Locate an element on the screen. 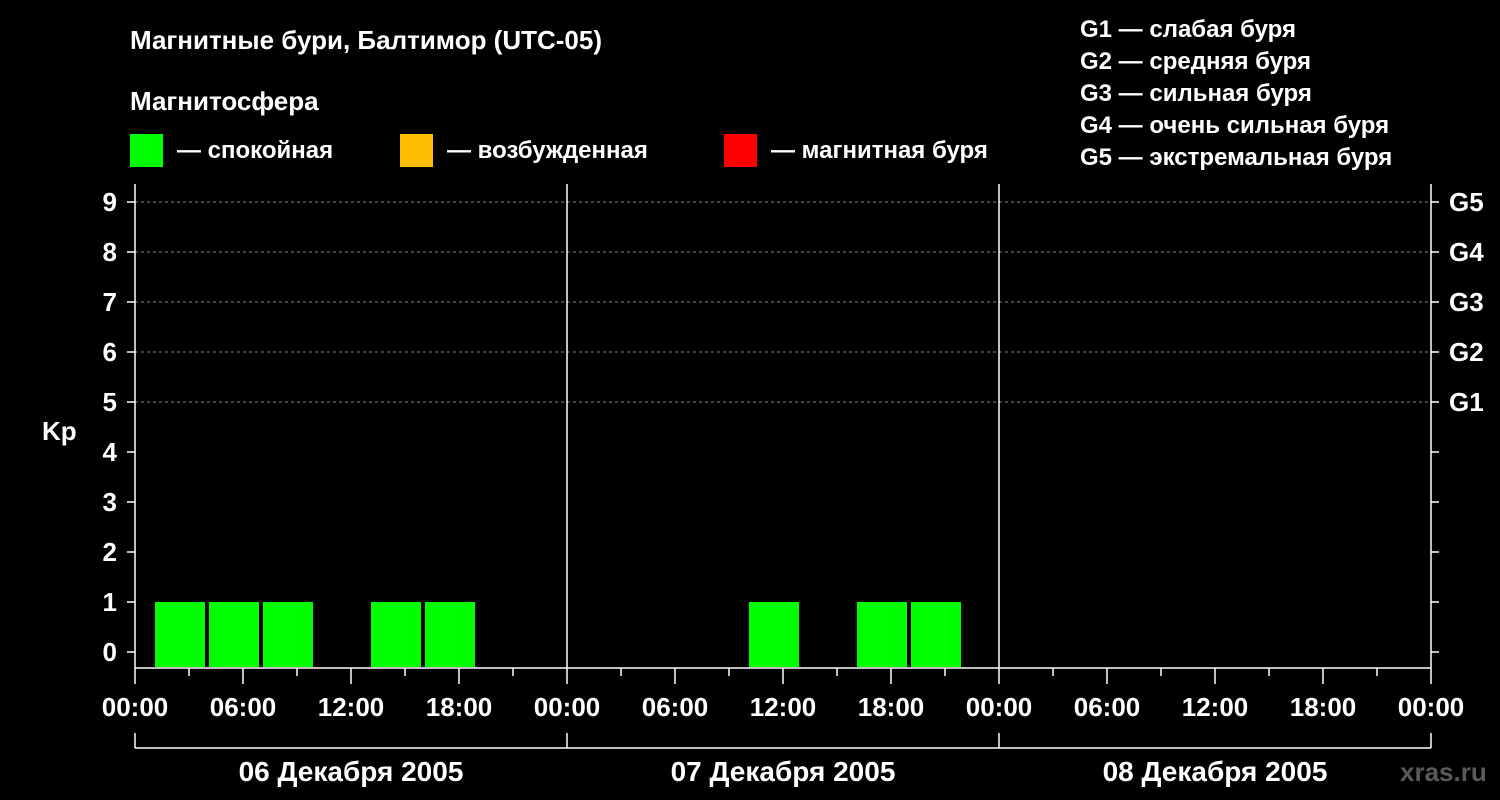 The image size is (1500, 800). g-level-label-g3: G3 is located at coordinates (1466, 302).